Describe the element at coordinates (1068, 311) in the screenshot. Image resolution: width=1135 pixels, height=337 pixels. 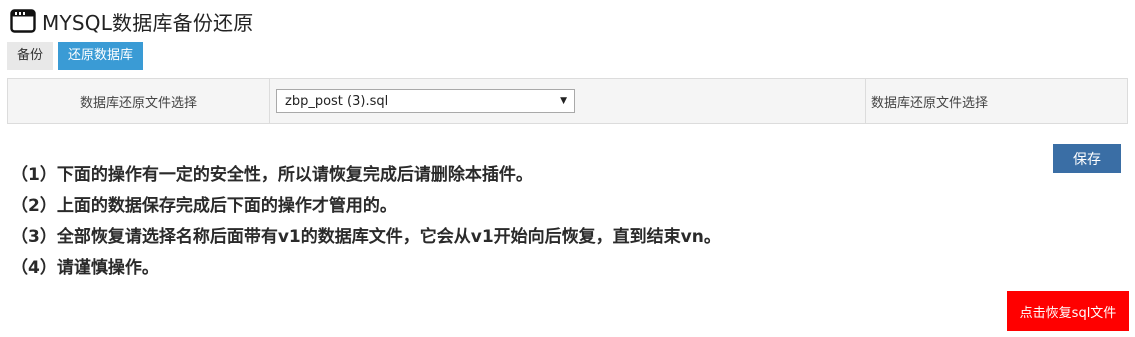
I see `restore-sql-button: 点击恢复sql文件` at that location.